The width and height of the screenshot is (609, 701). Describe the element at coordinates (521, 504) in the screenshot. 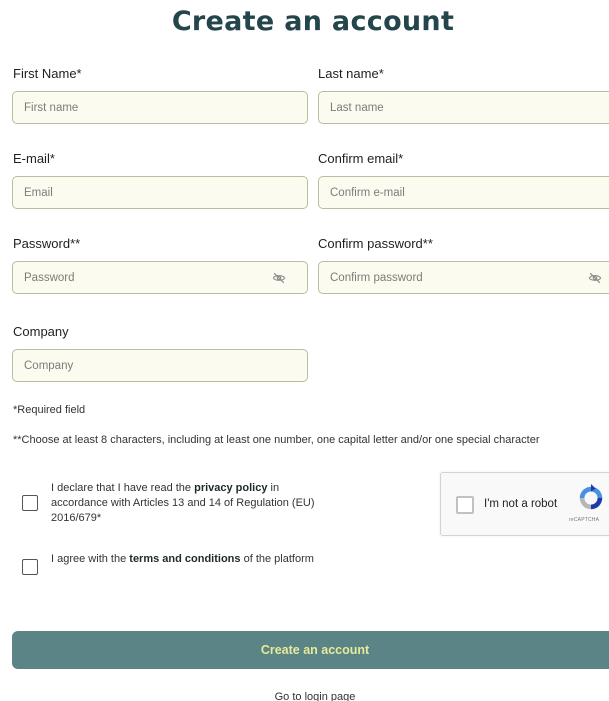

I see `recaptcha-label: I'm not a robot` at that location.